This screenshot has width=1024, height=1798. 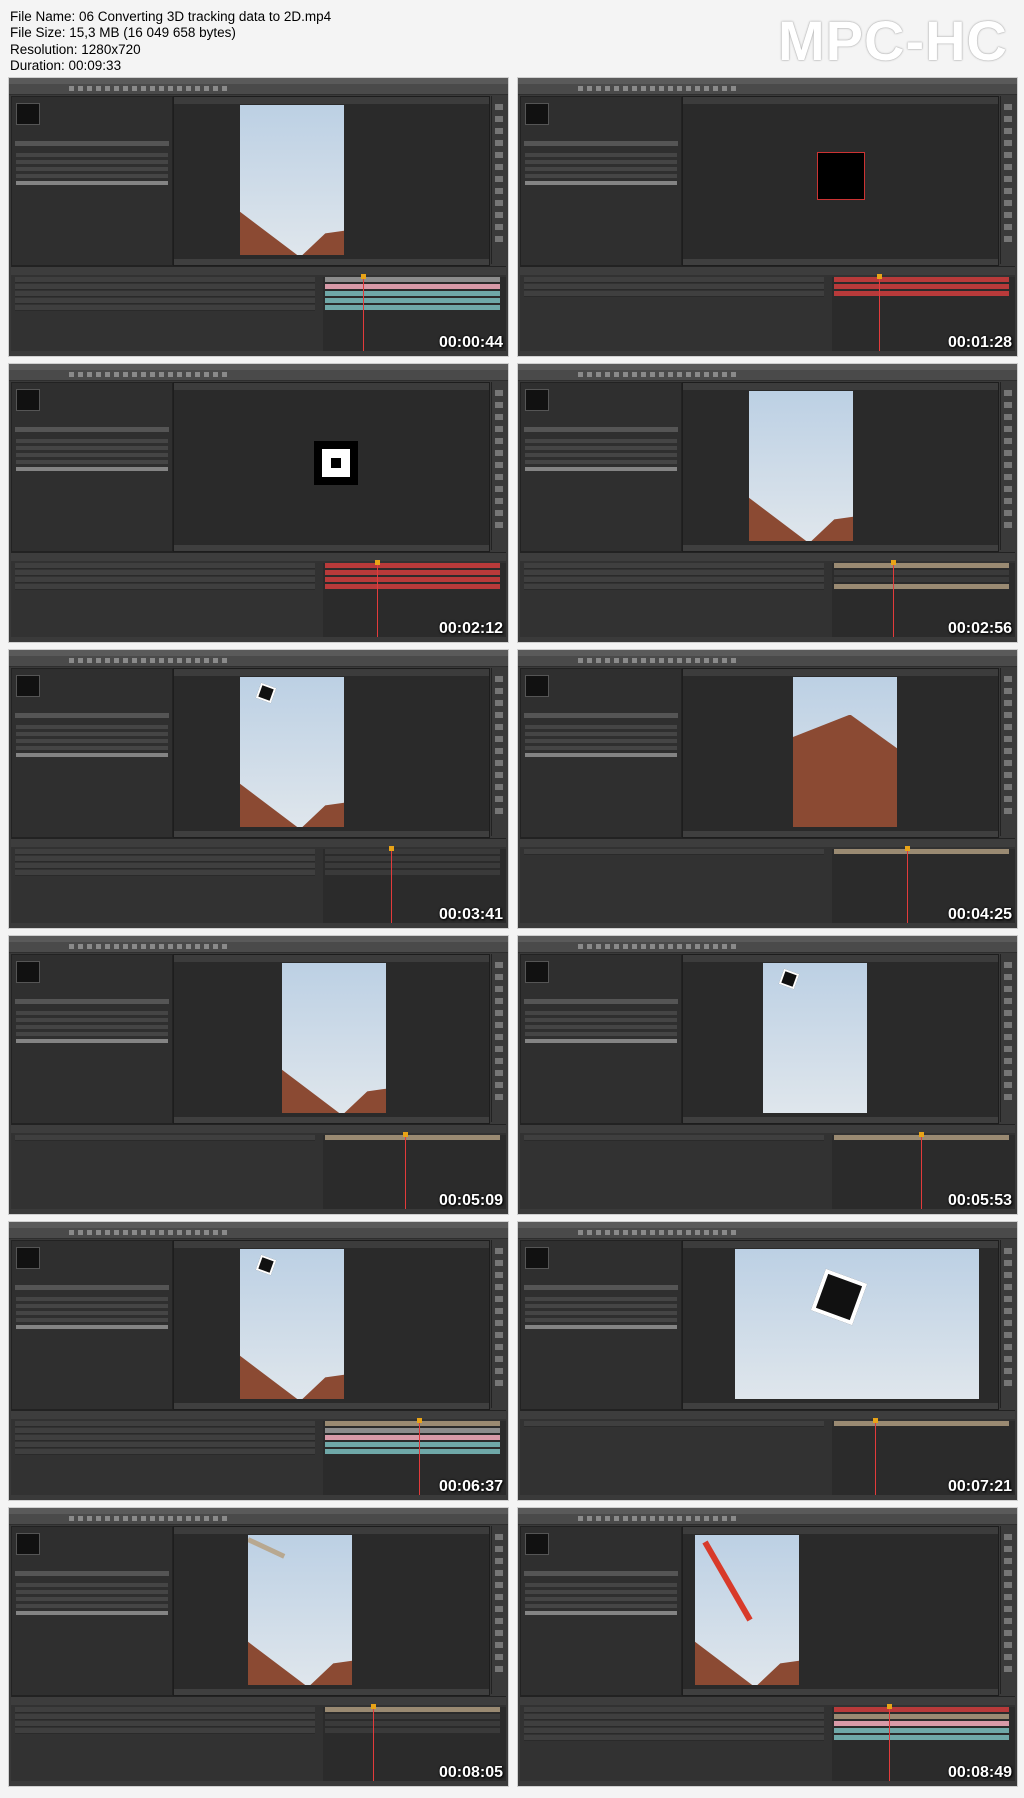 What do you see at coordinates (537, 972) in the screenshot?
I see `project-preview-thumb` at bounding box center [537, 972].